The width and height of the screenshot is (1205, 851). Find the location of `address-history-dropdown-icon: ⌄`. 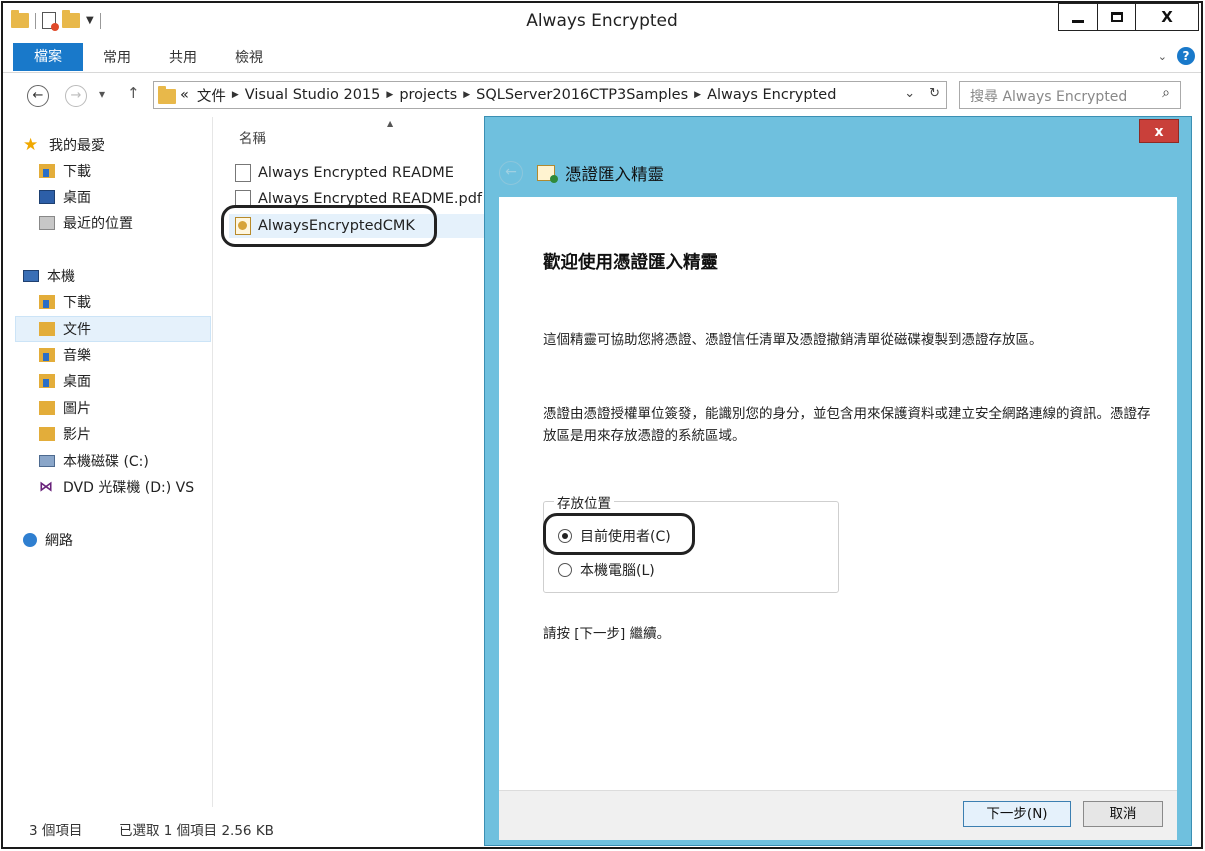

address-history-dropdown-icon: ⌄ is located at coordinates (909, 93).